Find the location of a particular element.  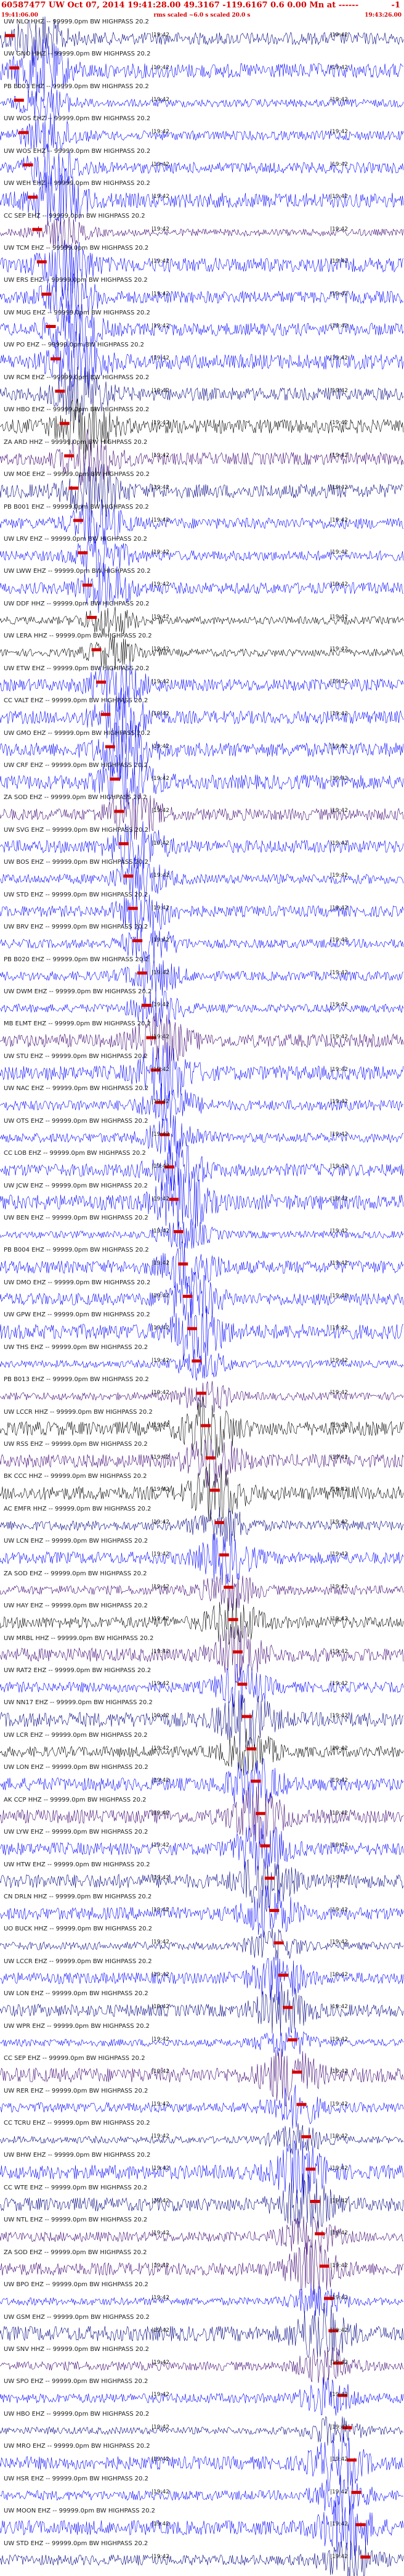

trace-label: UW WOS EHZ -- 99999.0pm BW HIGHPASS 20.2 is located at coordinates (78, 119).